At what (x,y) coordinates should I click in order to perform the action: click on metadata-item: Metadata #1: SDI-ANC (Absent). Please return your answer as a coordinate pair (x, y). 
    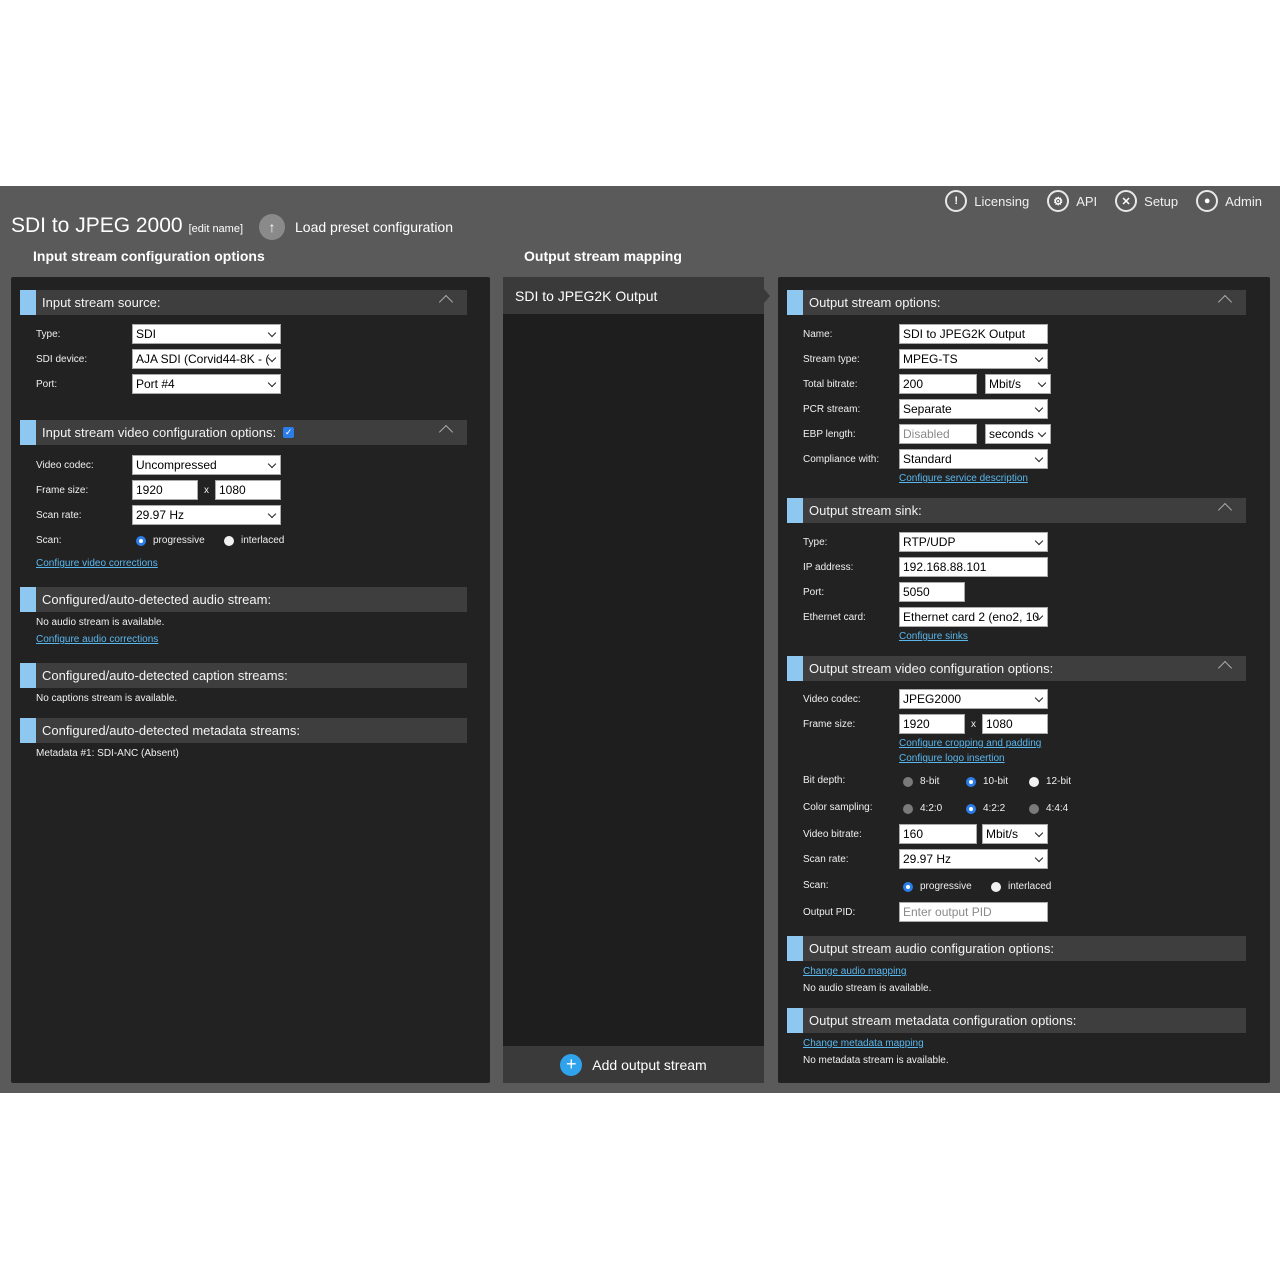
    Looking at the image, I should click on (107, 753).